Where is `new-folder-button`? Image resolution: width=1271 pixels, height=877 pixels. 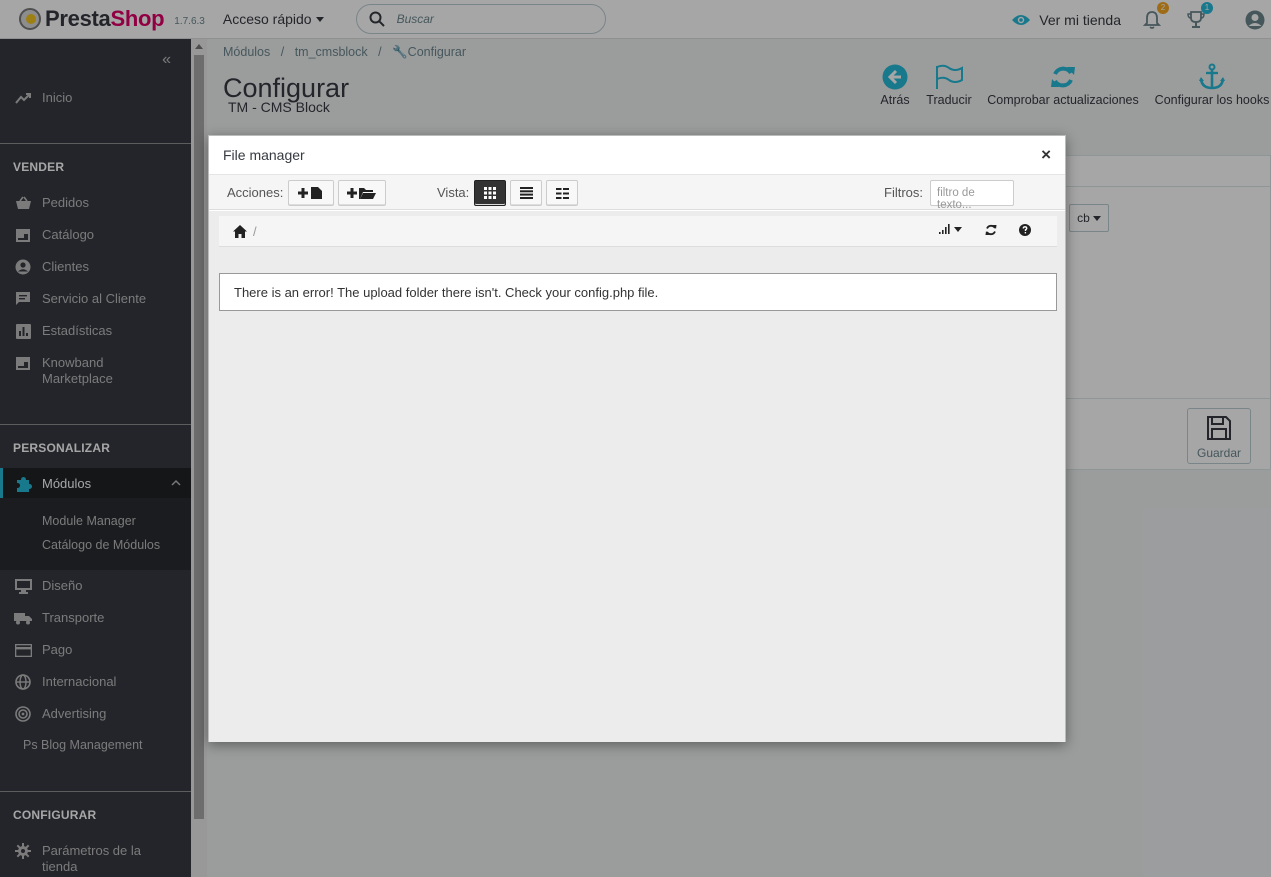
new-folder-button is located at coordinates (362, 193).